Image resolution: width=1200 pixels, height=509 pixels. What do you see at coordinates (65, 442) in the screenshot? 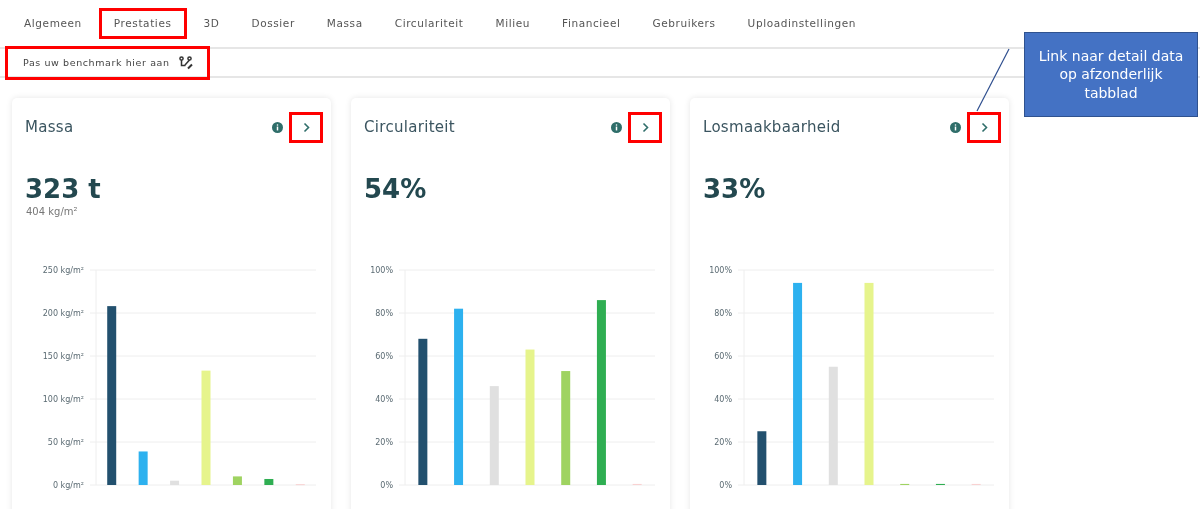
I see `axis-label: 50 kg/m²` at bounding box center [65, 442].